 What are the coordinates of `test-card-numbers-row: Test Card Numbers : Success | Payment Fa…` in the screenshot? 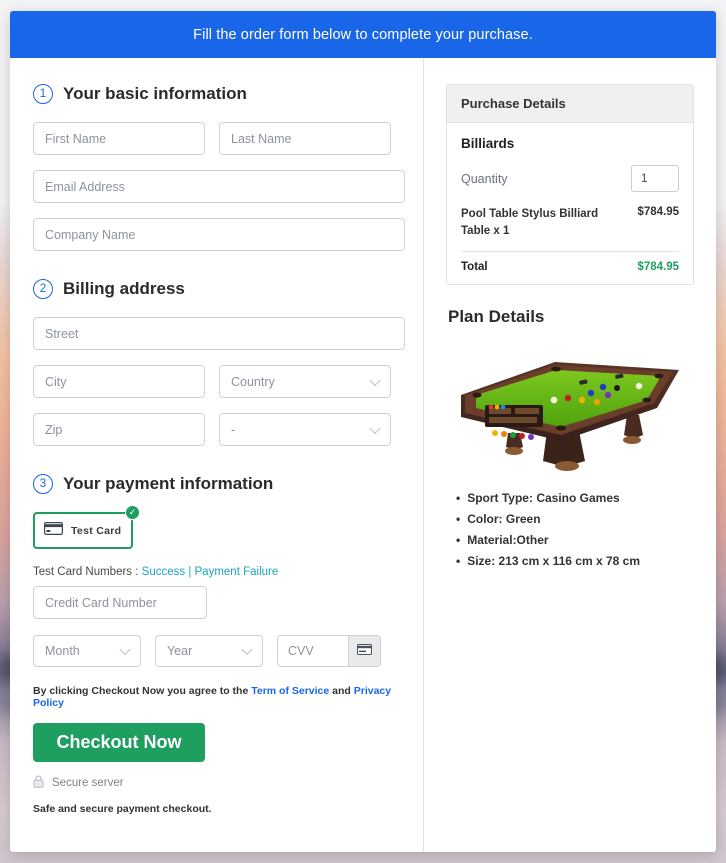 It's located at (219, 572).